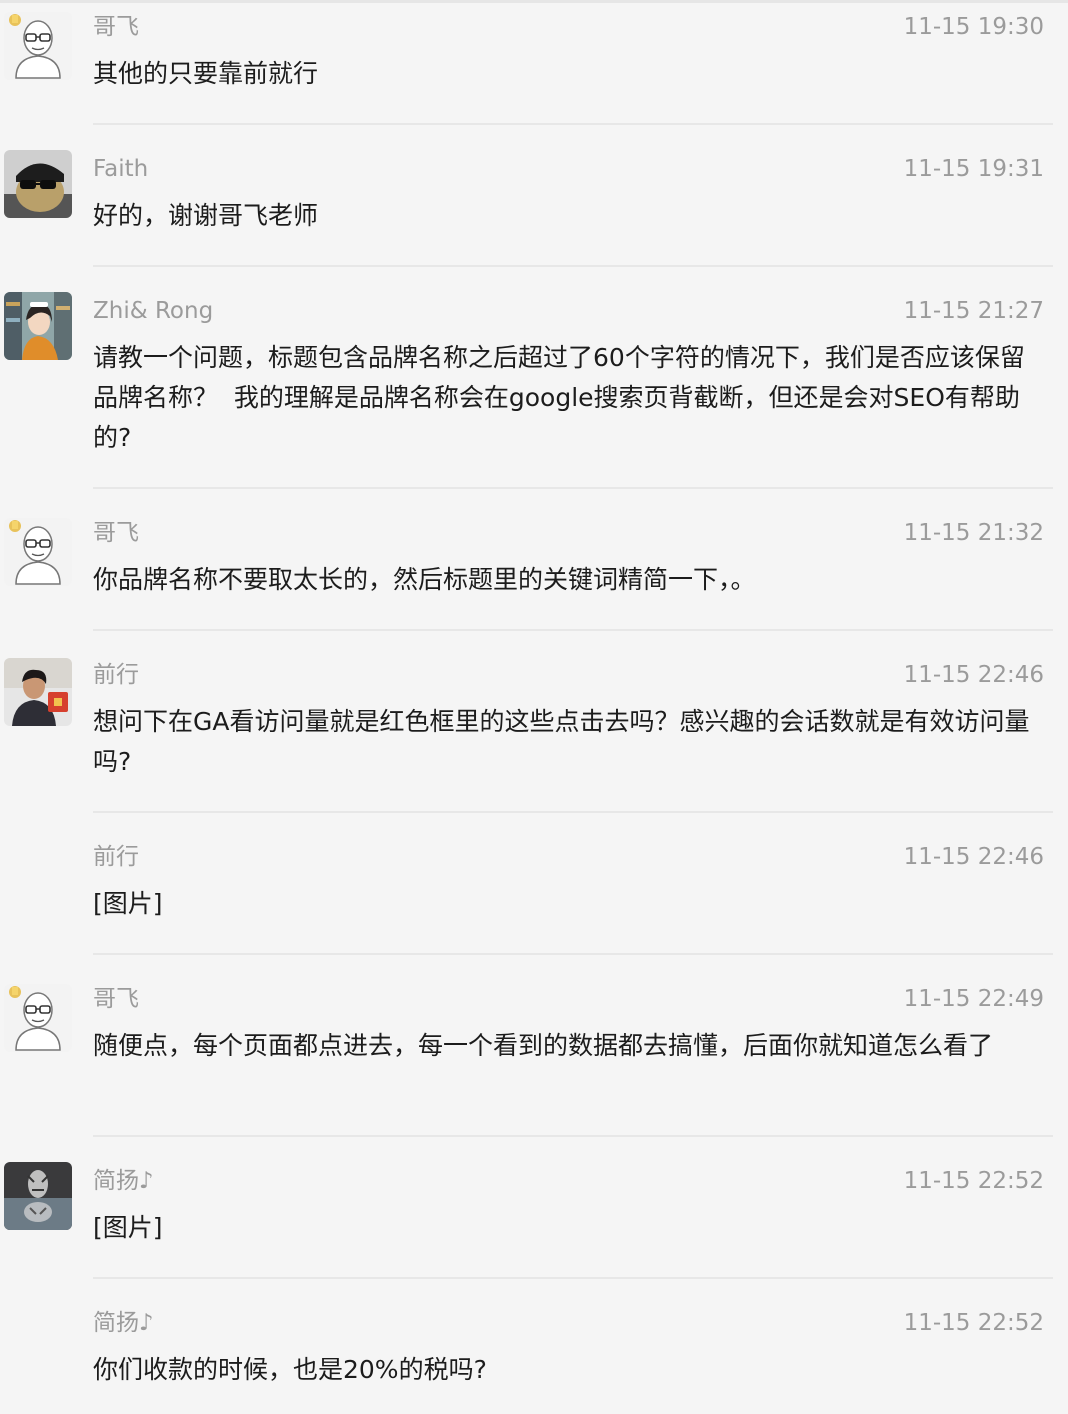 Image resolution: width=1068 pixels, height=1414 pixels. What do you see at coordinates (973, 169) in the screenshot?
I see `message-timestamp: 11-15 19:31` at bounding box center [973, 169].